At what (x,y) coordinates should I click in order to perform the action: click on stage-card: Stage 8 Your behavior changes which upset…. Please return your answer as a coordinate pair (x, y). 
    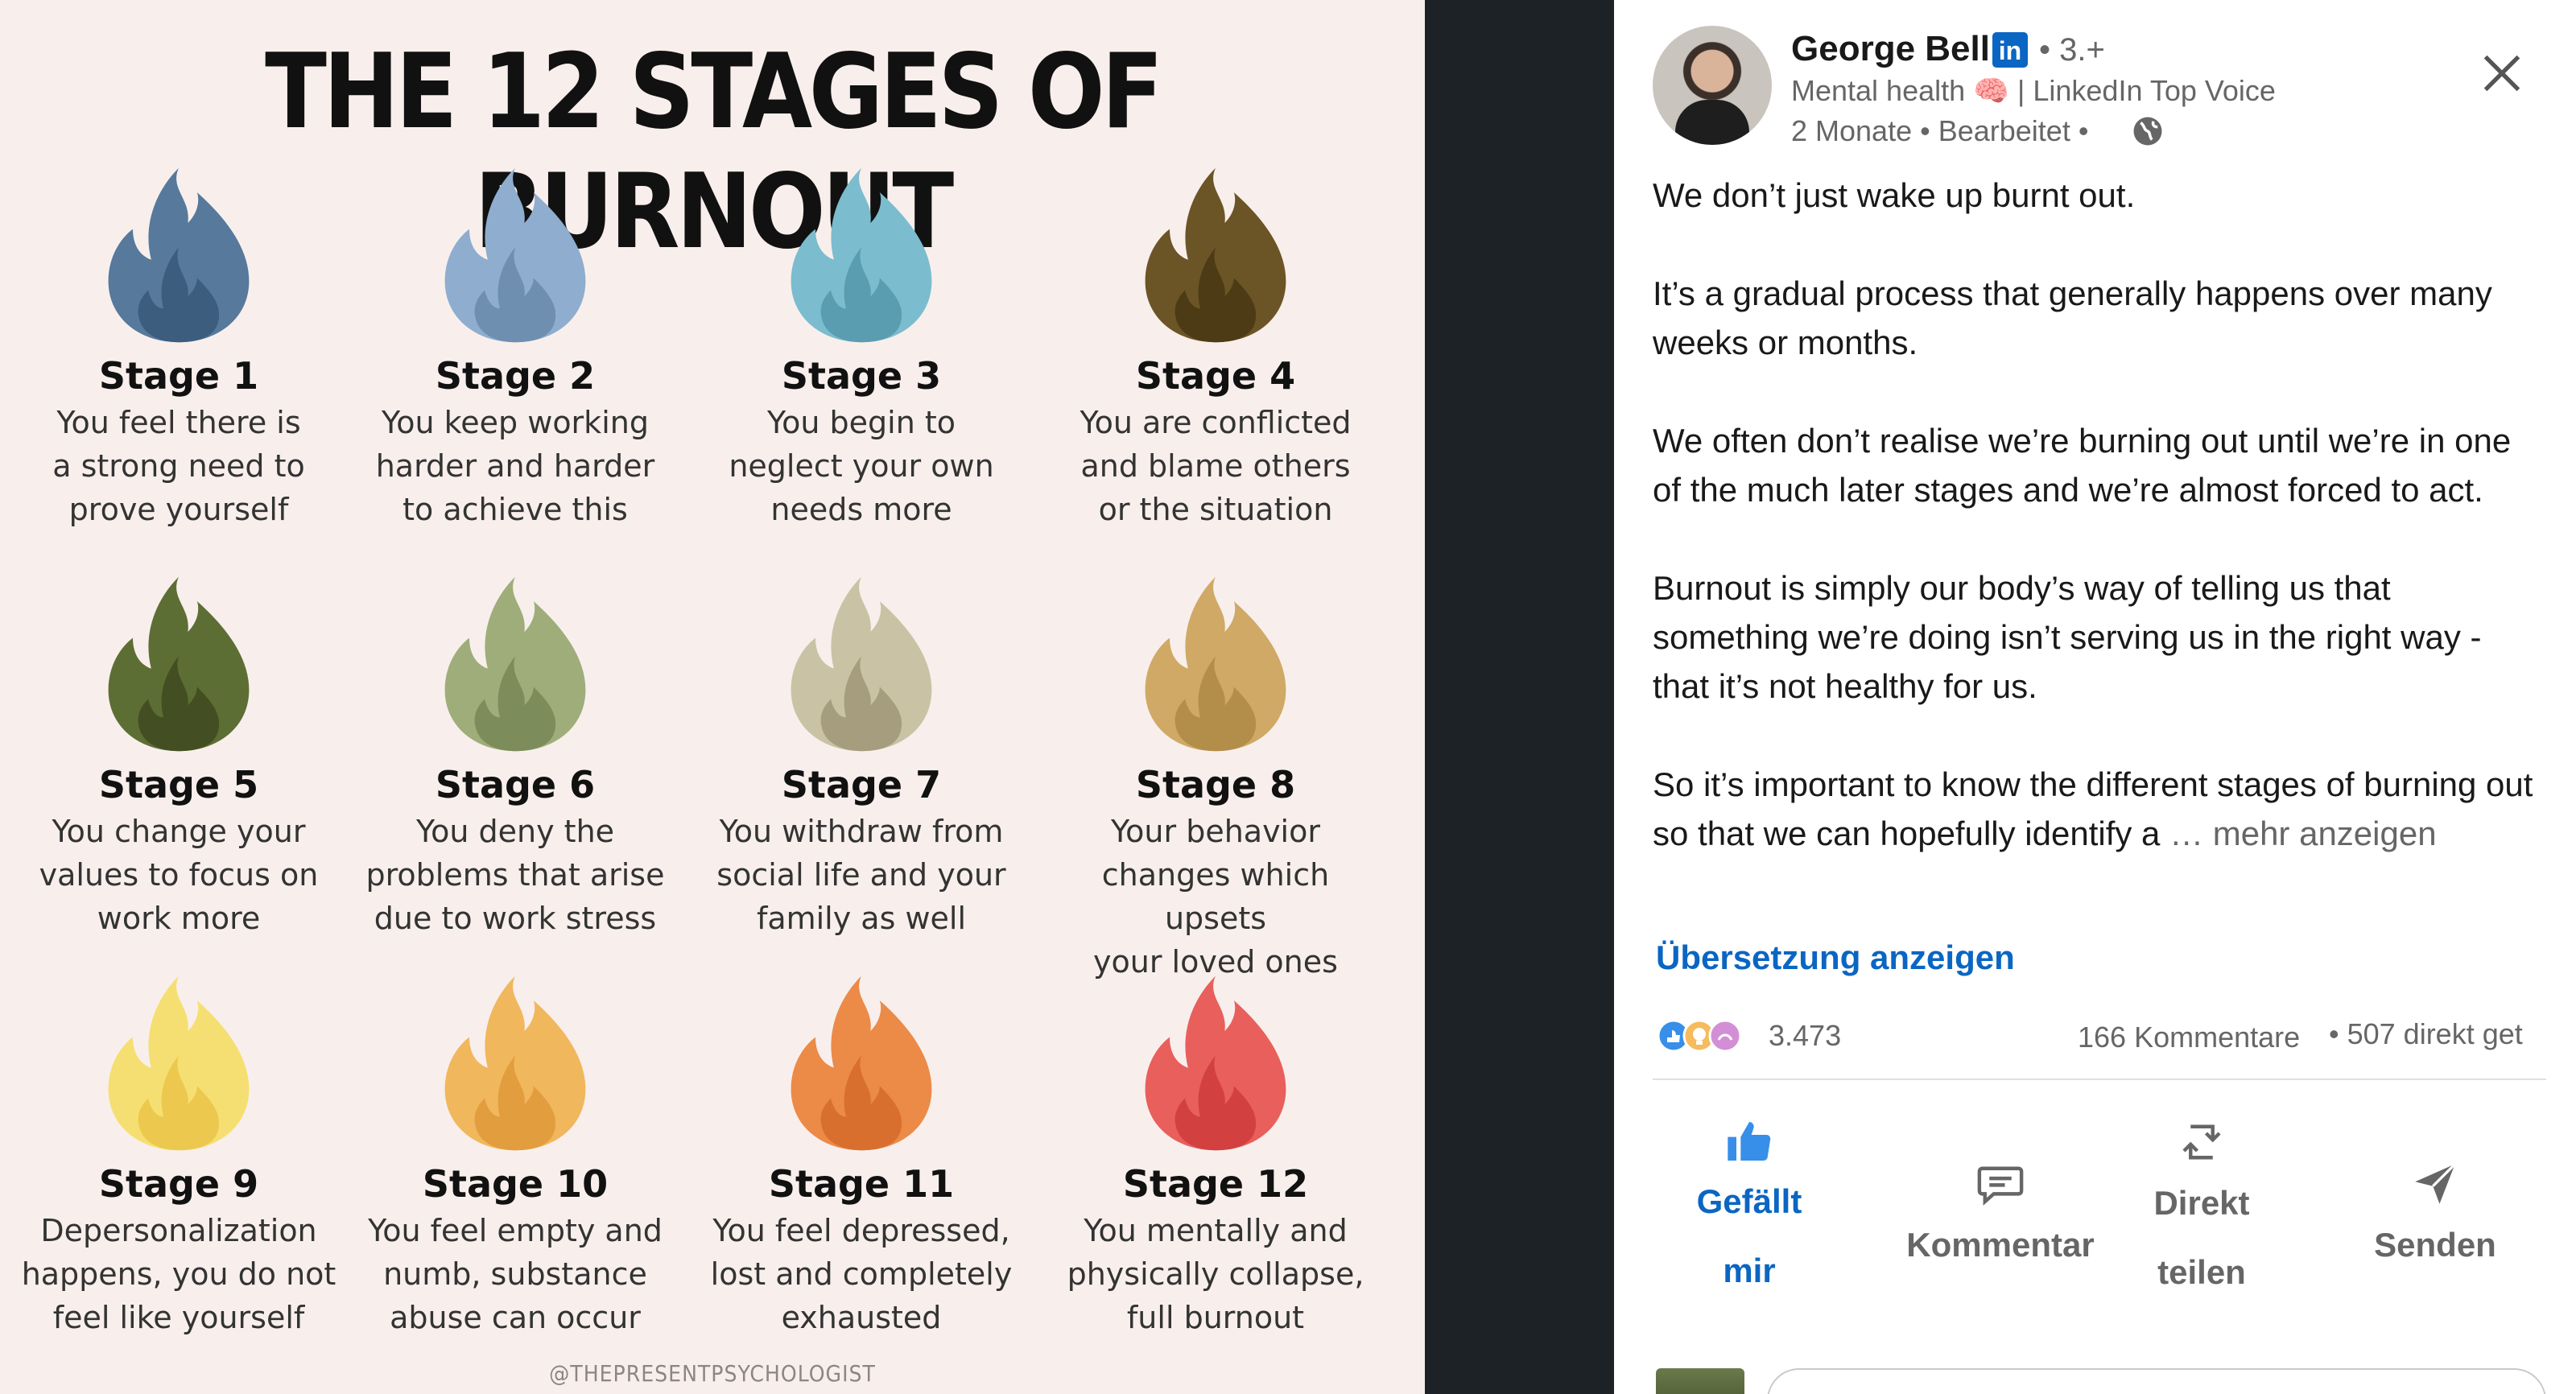
    Looking at the image, I should click on (1215, 777).